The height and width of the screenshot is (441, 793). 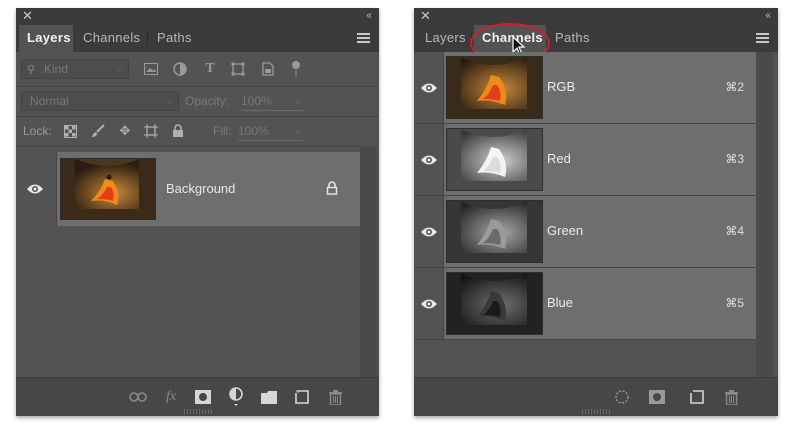 I want to click on channels-scrollbar, so click(x=764, y=215).